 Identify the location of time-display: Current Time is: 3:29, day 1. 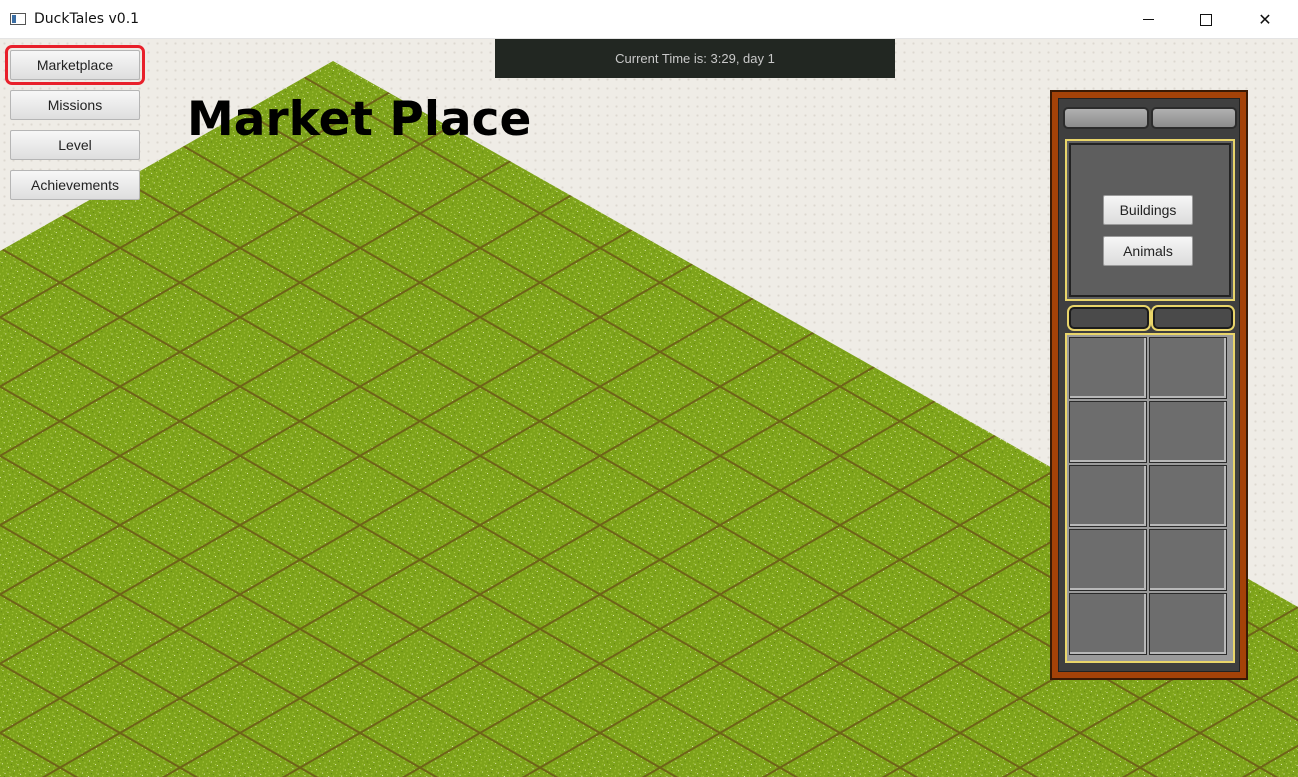
(695, 58).